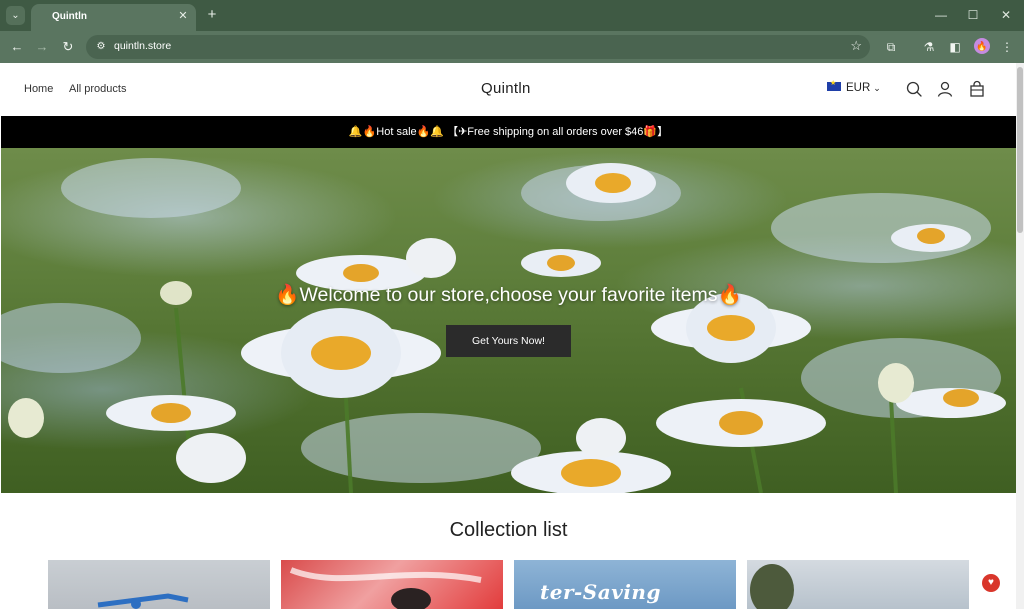 The image size is (1024, 609). I want to click on search-icon, so click(914, 89).